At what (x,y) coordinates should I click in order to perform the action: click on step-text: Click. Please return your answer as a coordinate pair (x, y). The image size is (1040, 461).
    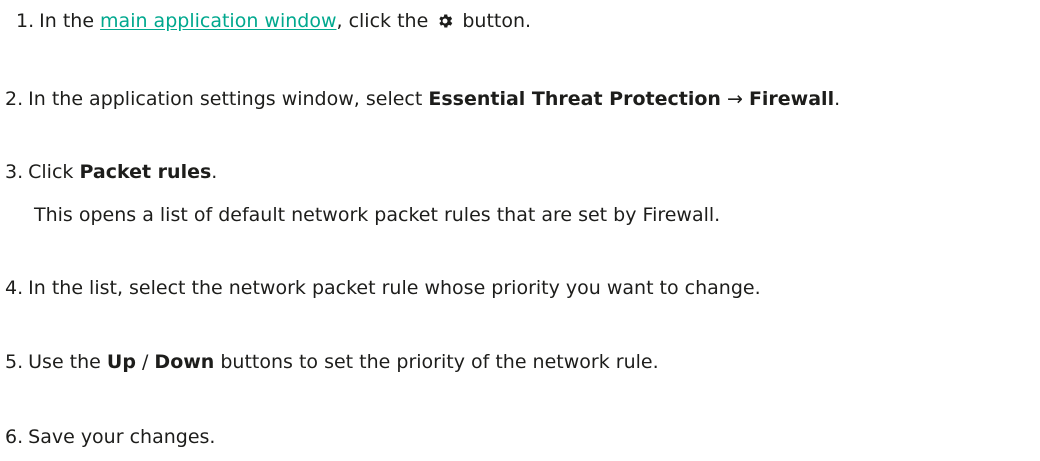
    Looking at the image, I should click on (54, 172).